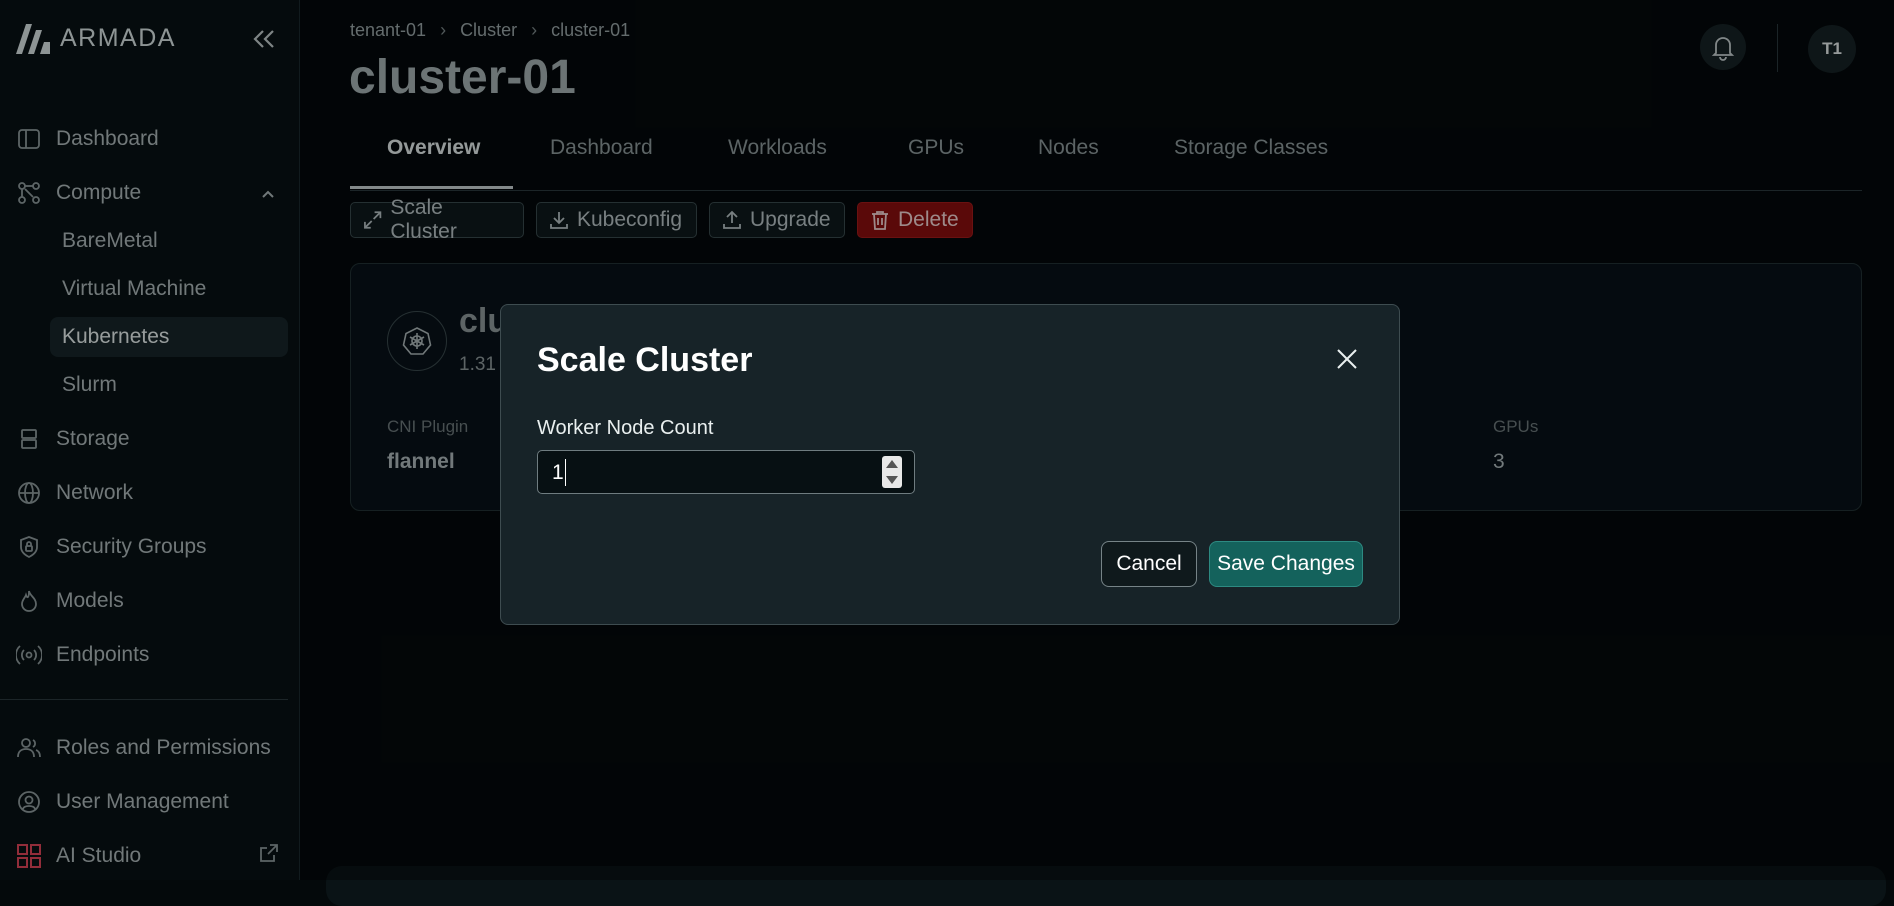  I want to click on cancel-button: Cancel, so click(1149, 564).